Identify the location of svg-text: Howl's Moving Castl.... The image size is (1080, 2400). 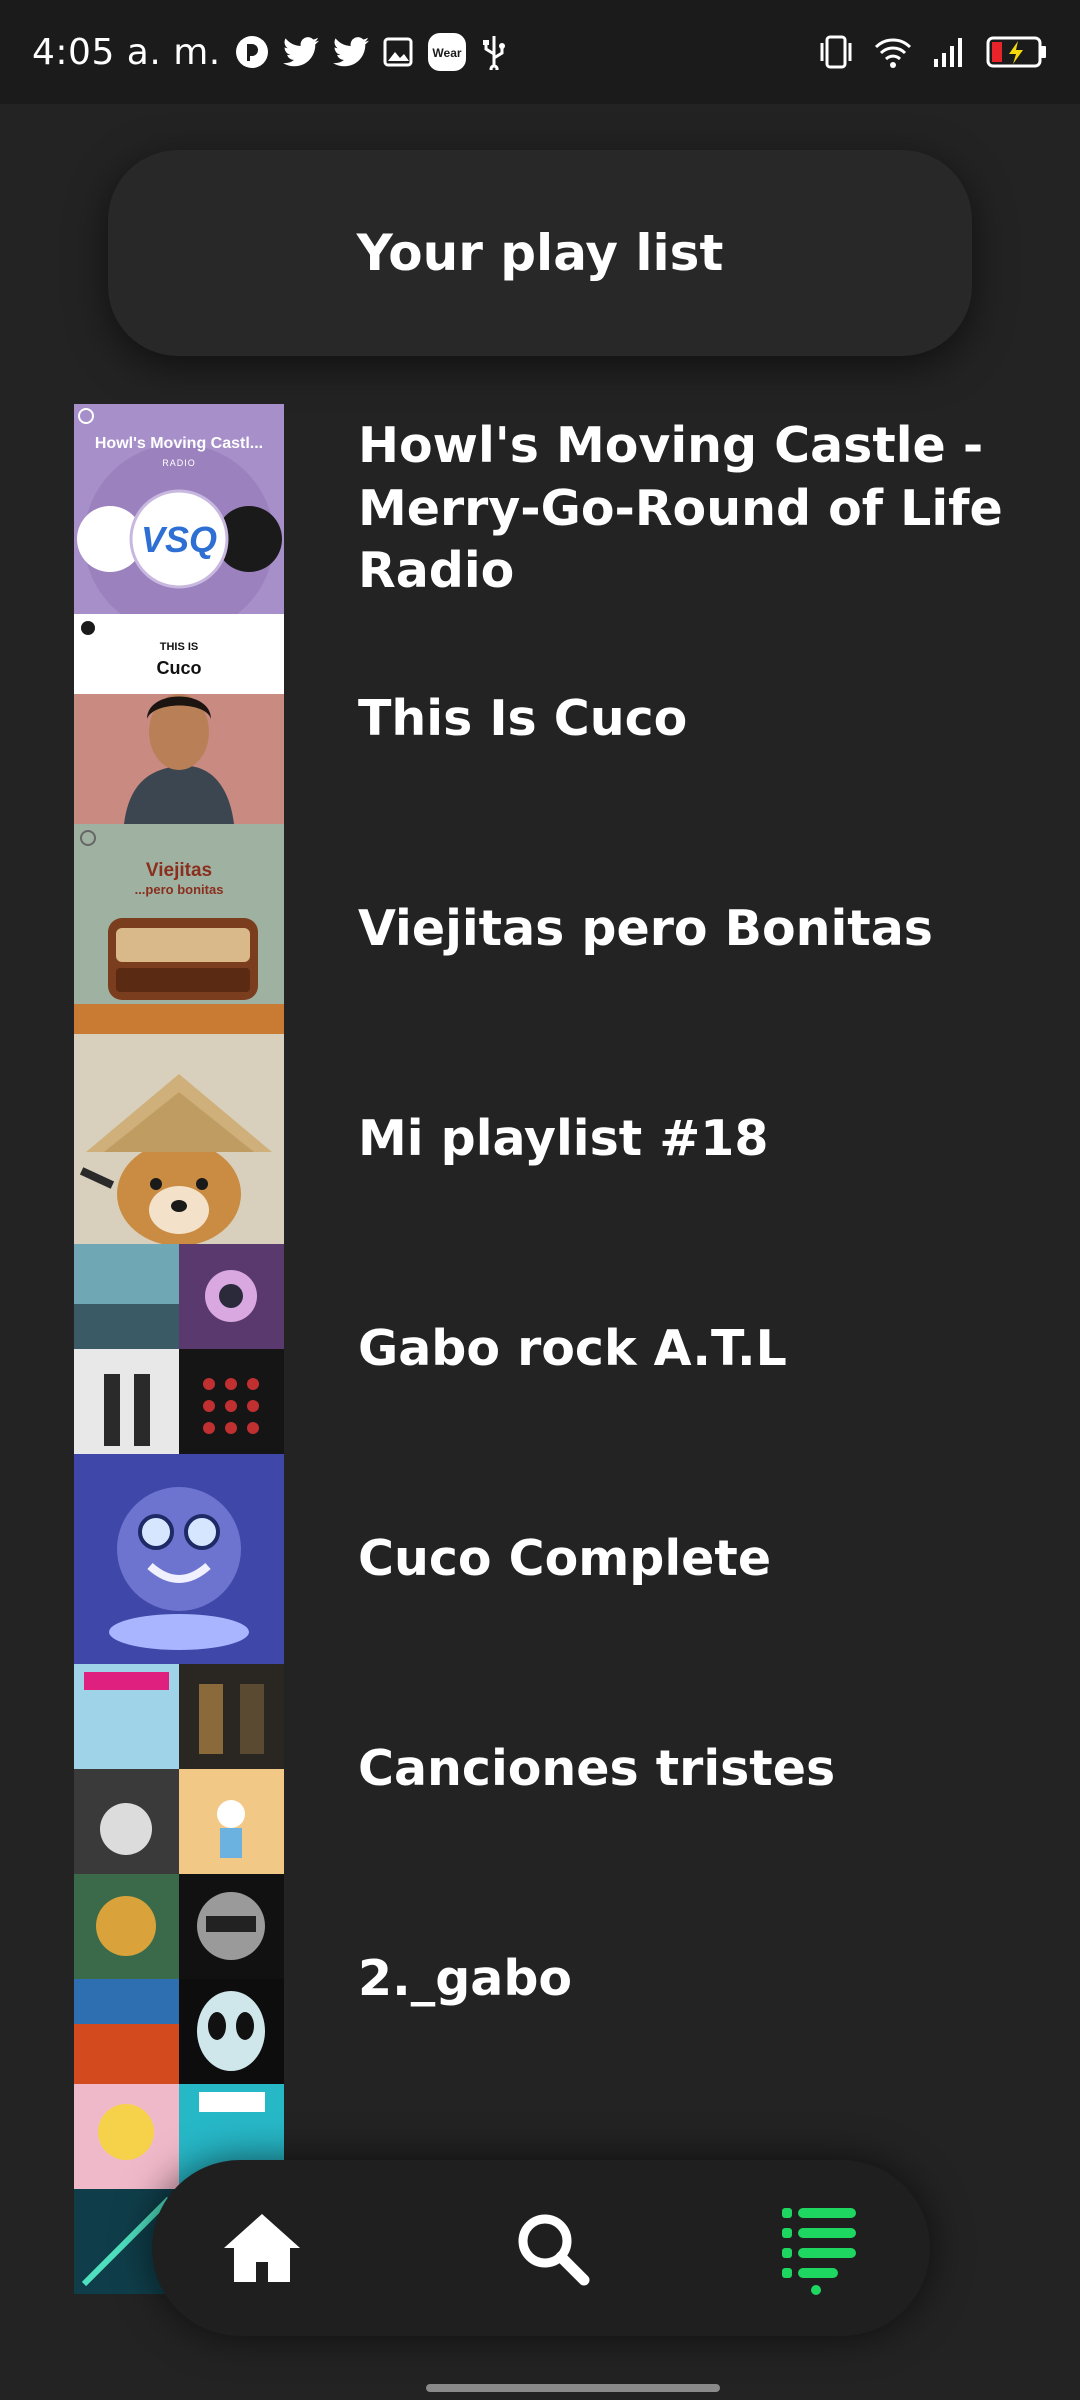
(179, 443).